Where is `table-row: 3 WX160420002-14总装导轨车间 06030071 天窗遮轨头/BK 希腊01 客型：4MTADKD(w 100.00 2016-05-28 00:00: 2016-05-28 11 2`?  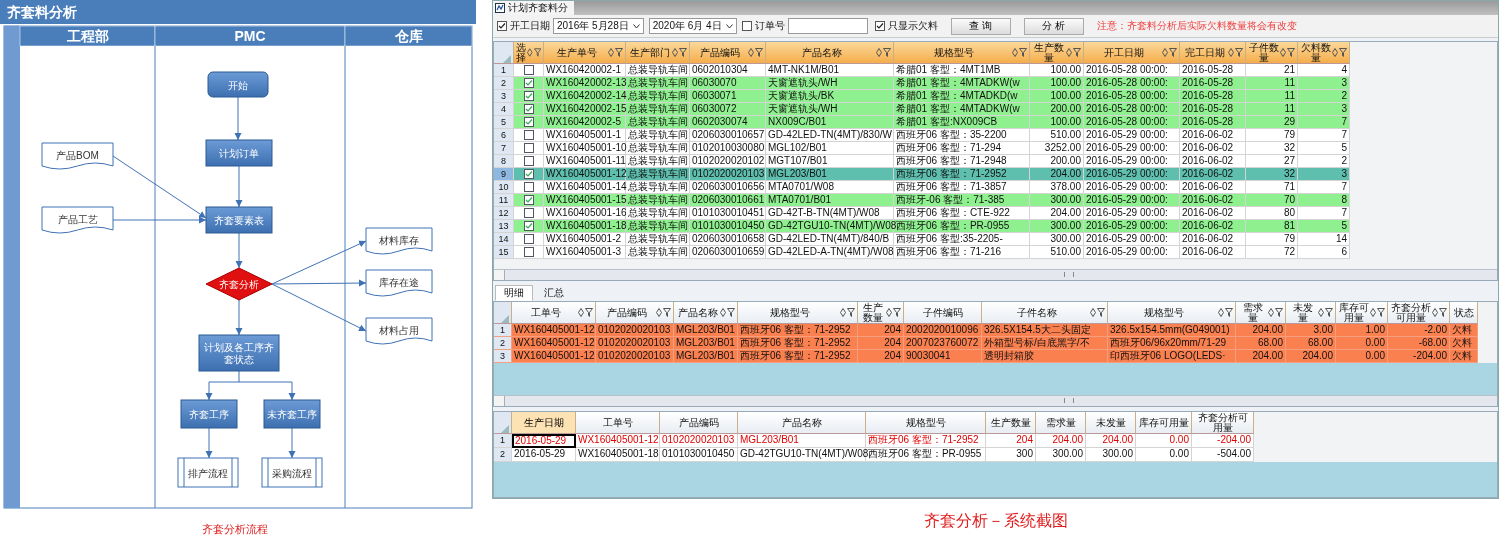 table-row: 3 WX160420002-14总装导轨车间 06030071 天窗遮轨头/BK 希腊01 客型：4MTADKD(w 100.00 2016-05-28 00:00: 2016-05-28 11 2 is located at coordinates (922, 96).